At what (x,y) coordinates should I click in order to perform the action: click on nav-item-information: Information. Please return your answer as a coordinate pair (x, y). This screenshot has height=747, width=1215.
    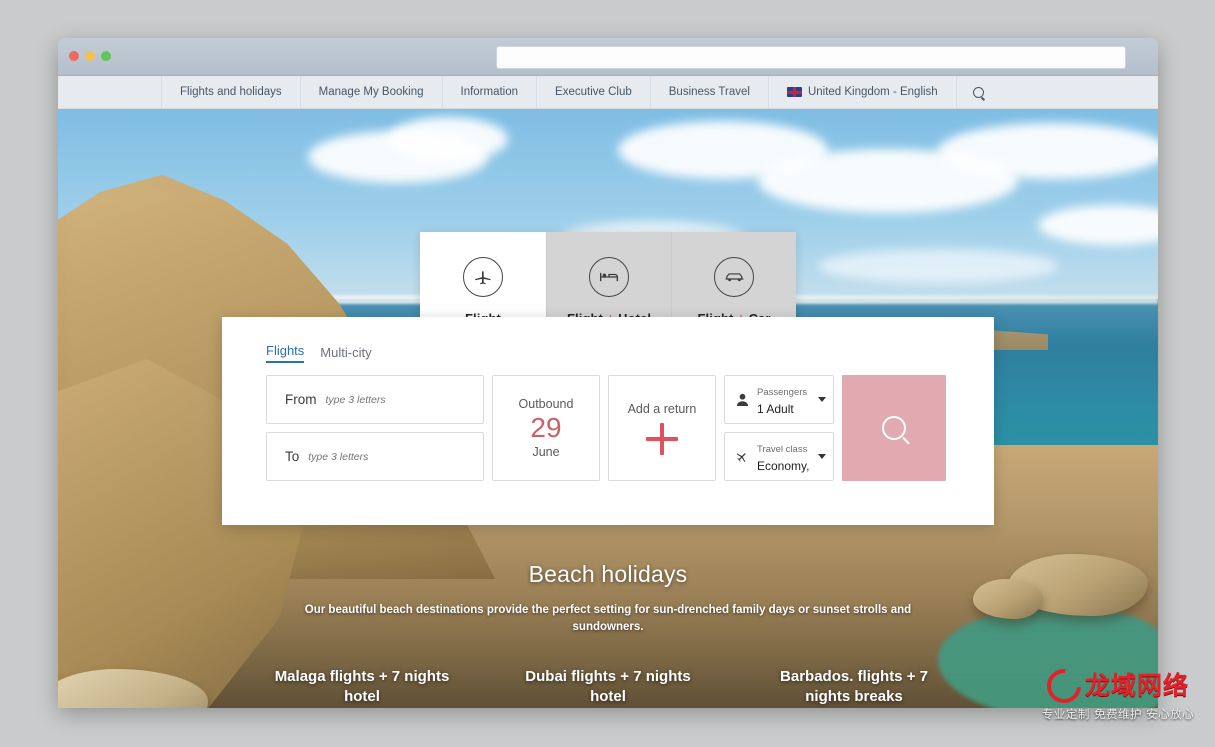
    Looking at the image, I should click on (489, 92).